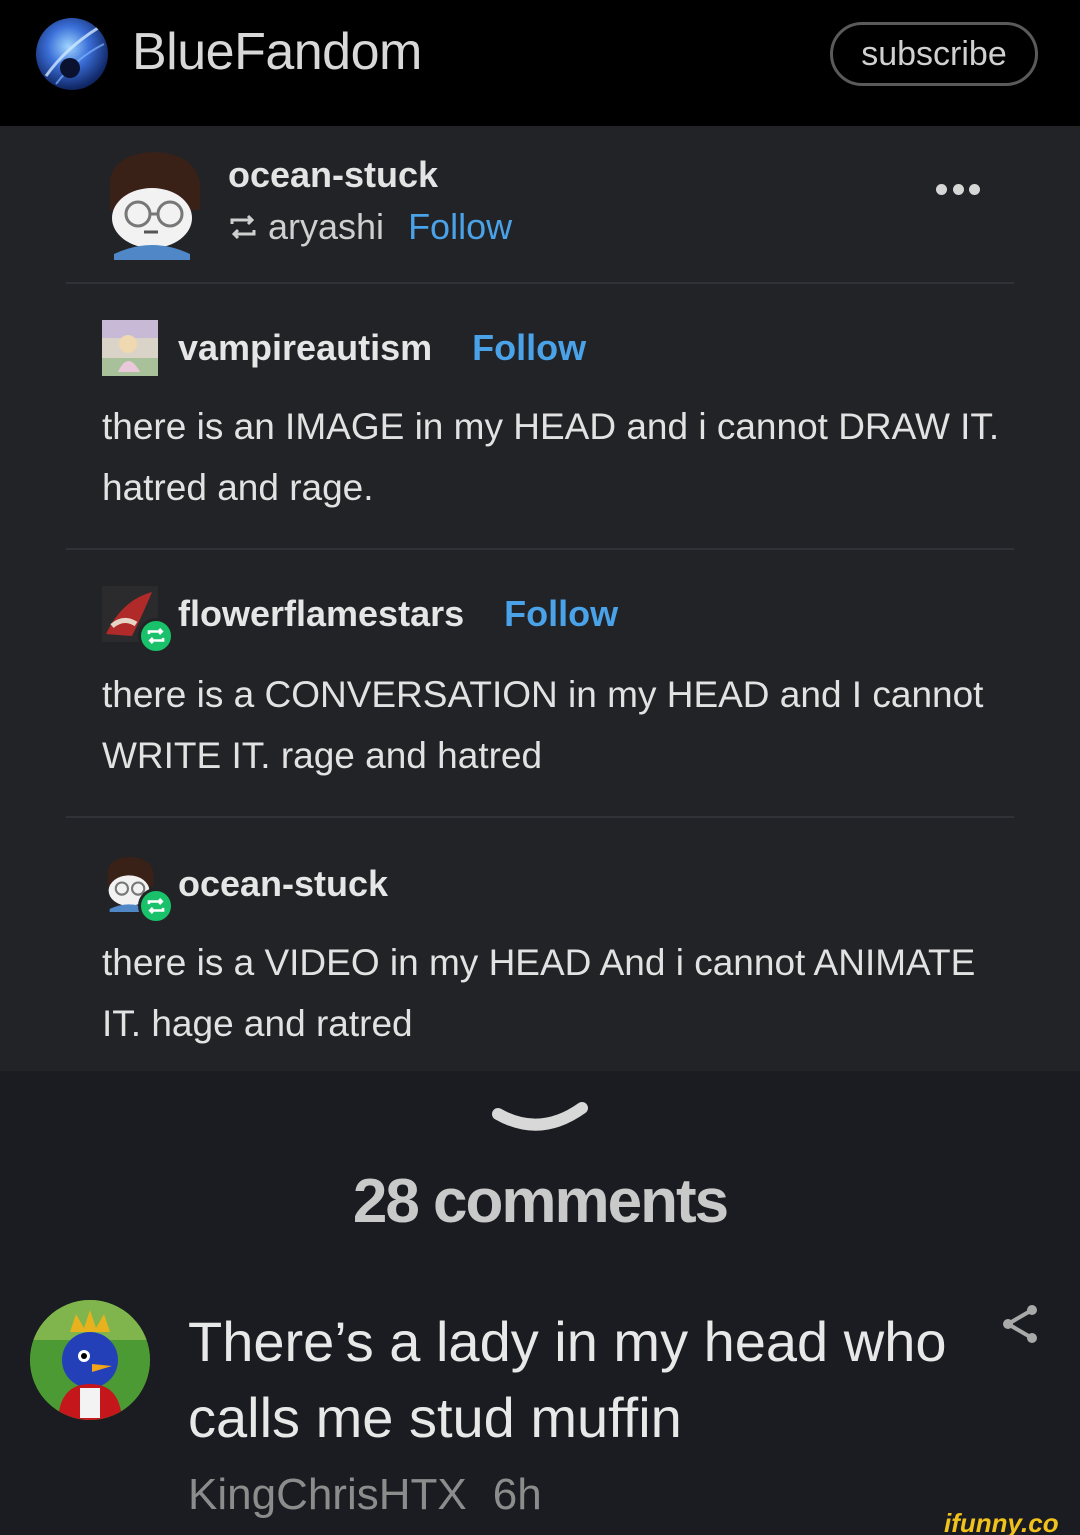 The image size is (1080, 1535). I want to click on flowerflamestars-avatar, so click(138, 620).